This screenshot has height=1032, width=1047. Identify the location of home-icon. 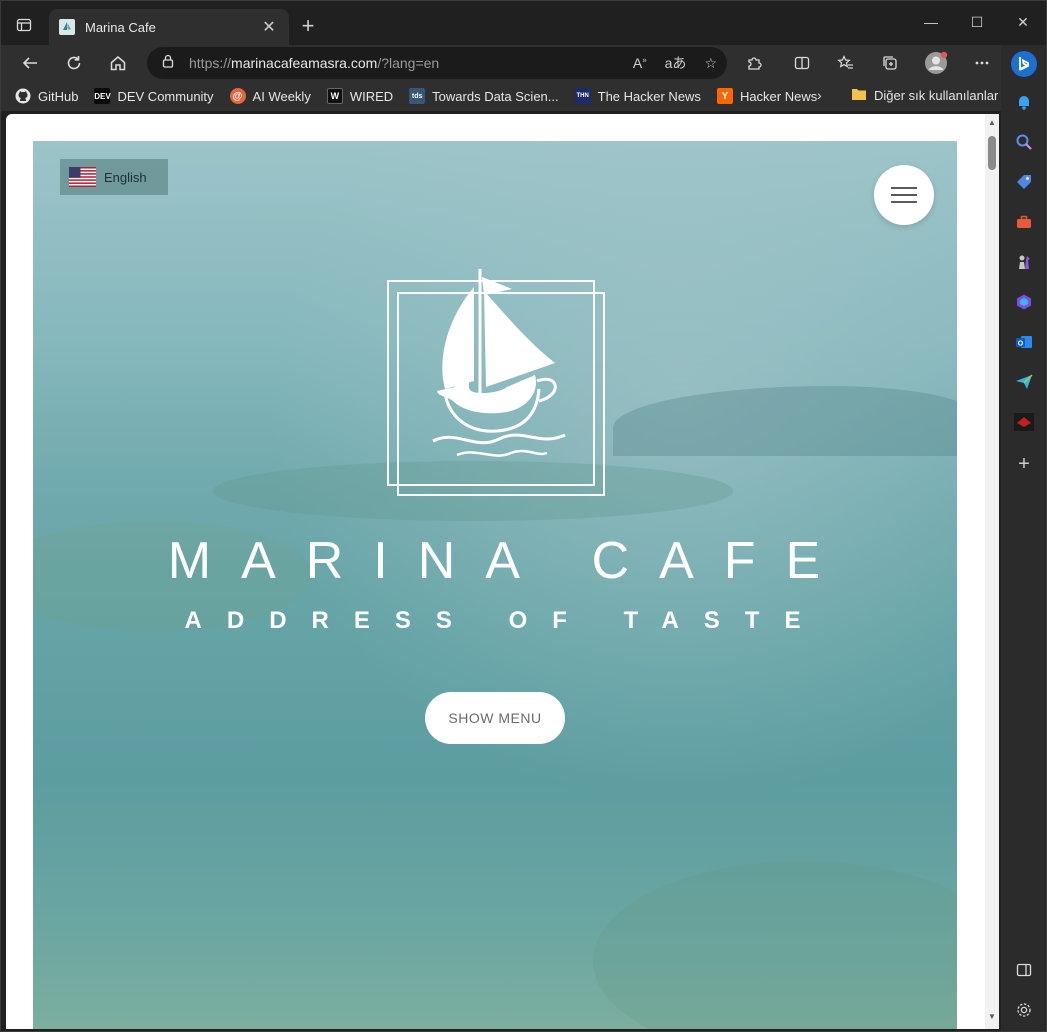
(118, 63).